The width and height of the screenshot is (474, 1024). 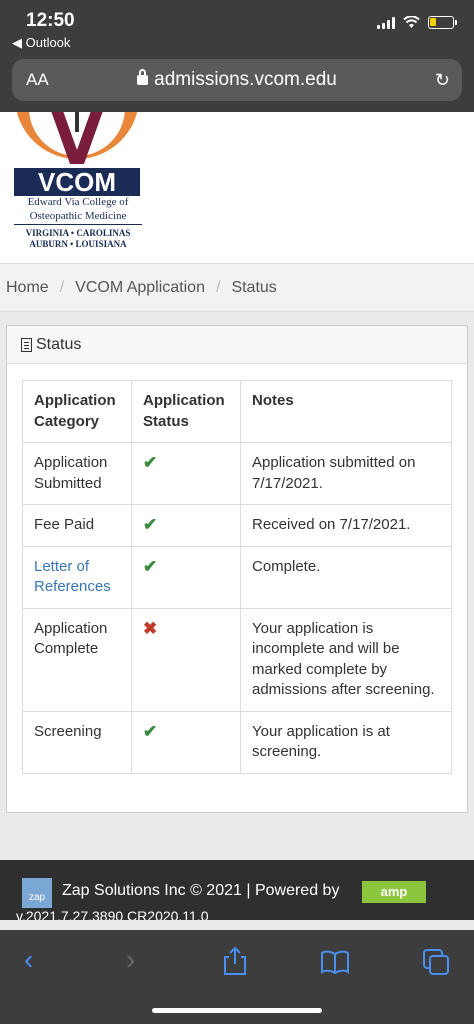 What do you see at coordinates (77, 411) in the screenshot?
I see `header-category: Application Category` at bounding box center [77, 411].